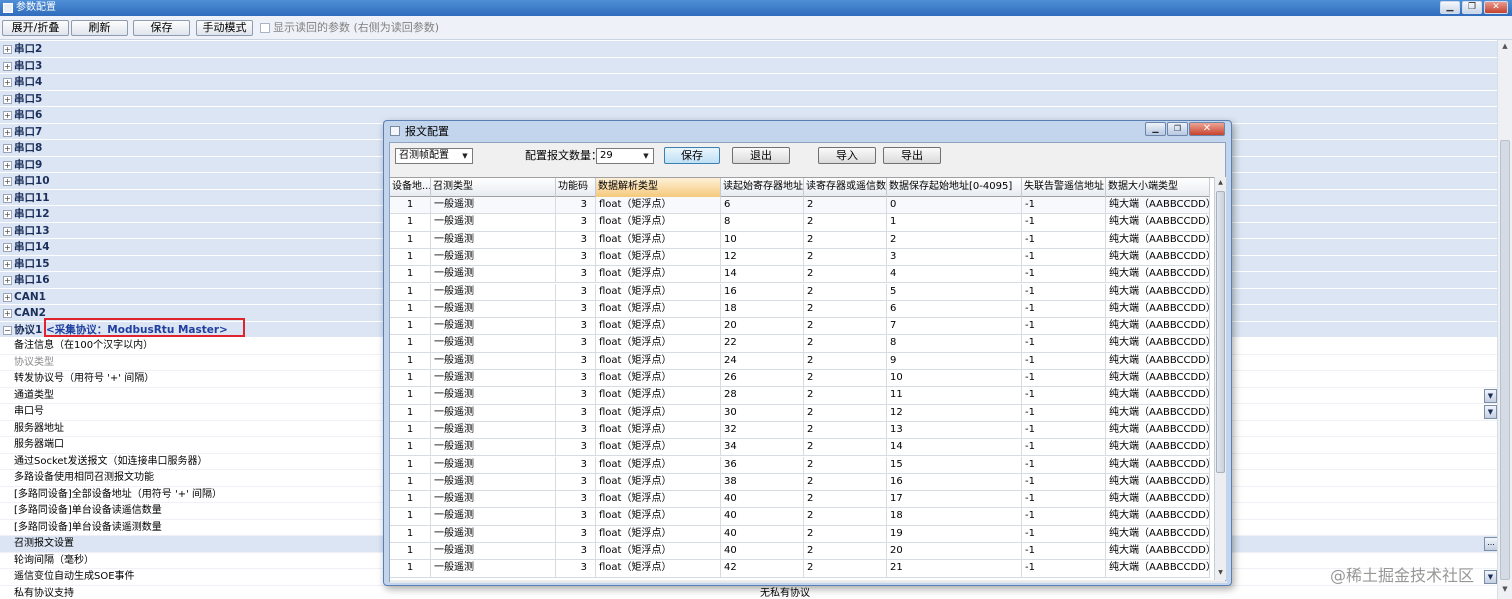 Image resolution: width=1512 pixels, height=599 pixels. I want to click on import-button: 导入, so click(847, 155).